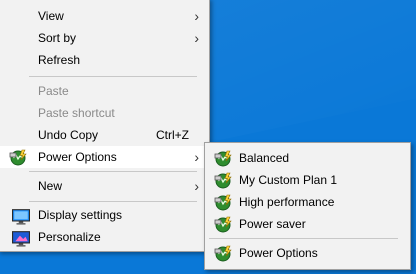 The width and height of the screenshot is (416, 274). What do you see at coordinates (21, 239) in the screenshot?
I see `personalize-icon` at bounding box center [21, 239].